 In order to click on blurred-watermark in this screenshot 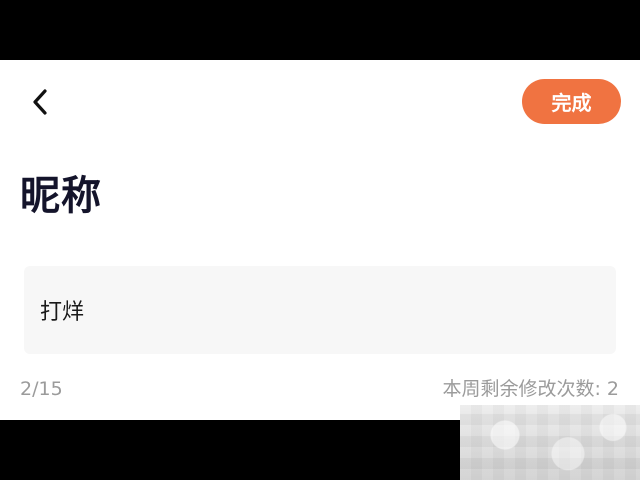, I will do `click(550, 442)`.